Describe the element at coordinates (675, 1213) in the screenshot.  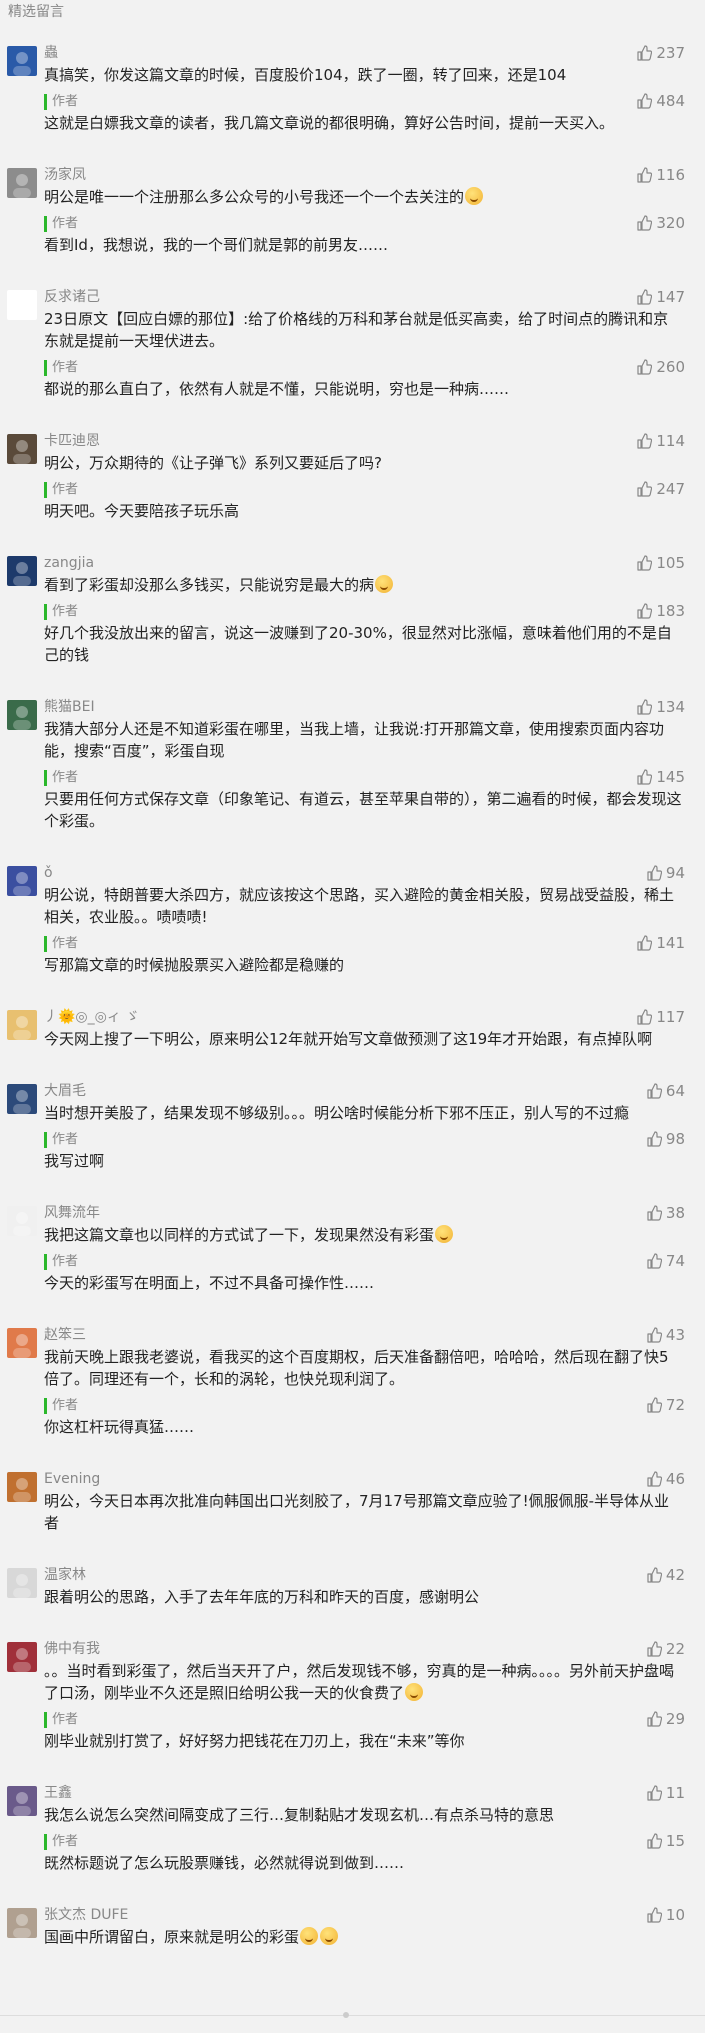
I see `like-count: 38` at that location.